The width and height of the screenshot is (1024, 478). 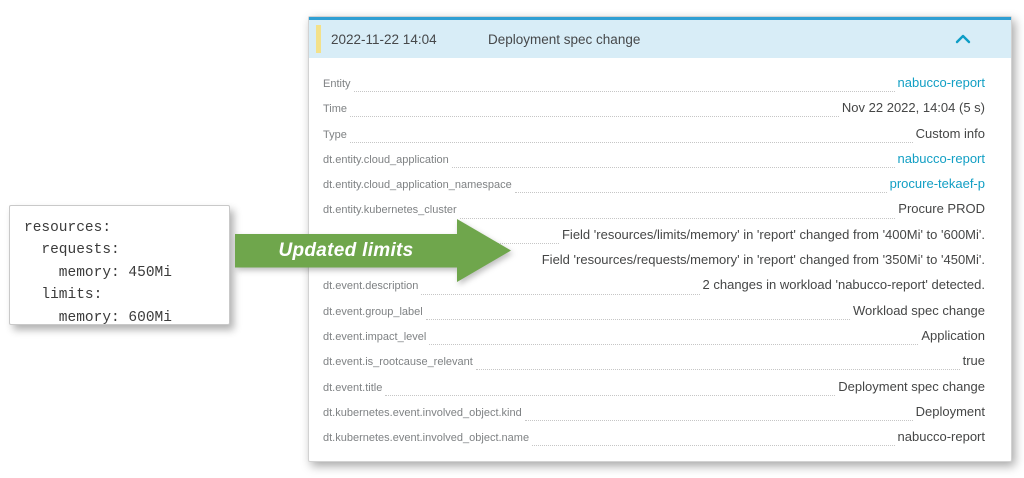 I want to click on event-timestamp: 2022-11-22 14:04, so click(x=384, y=39).